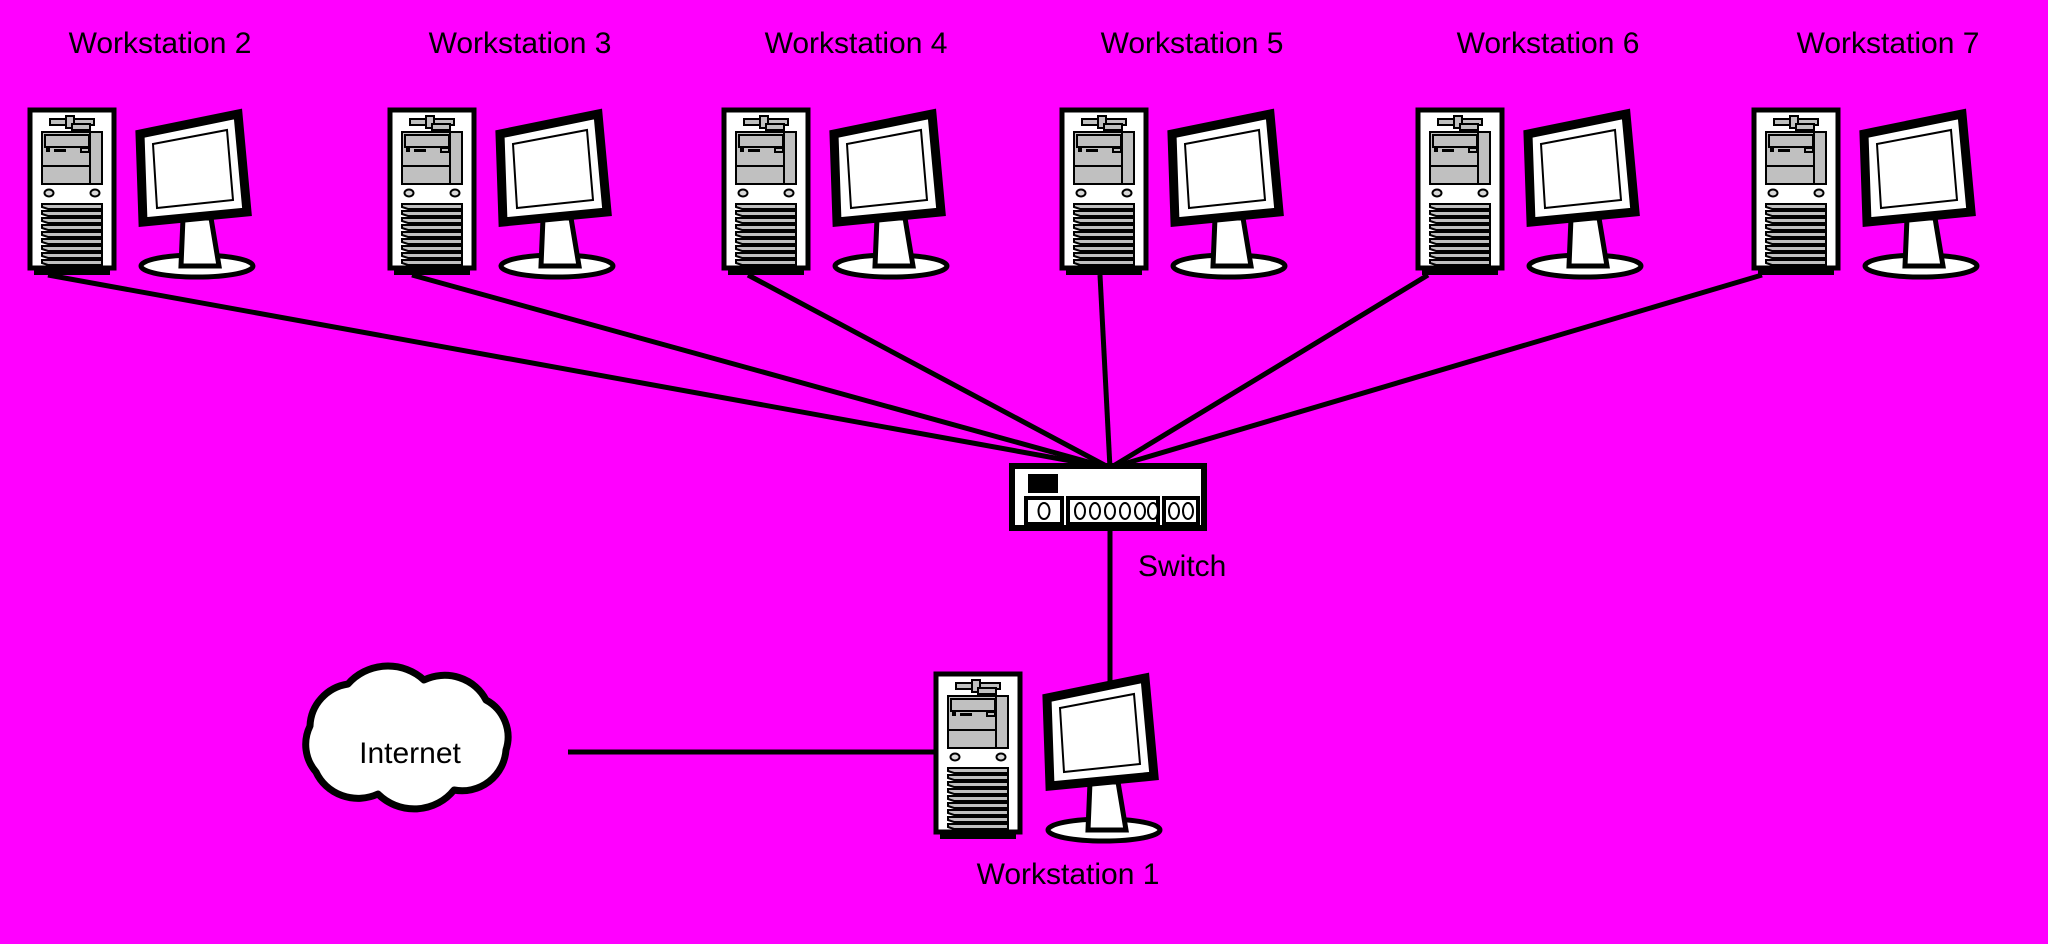 This screenshot has height=944, width=2048. Describe the element at coordinates (1192, 43) in the screenshot. I see `workstation-5-label: Workstation 5` at that location.